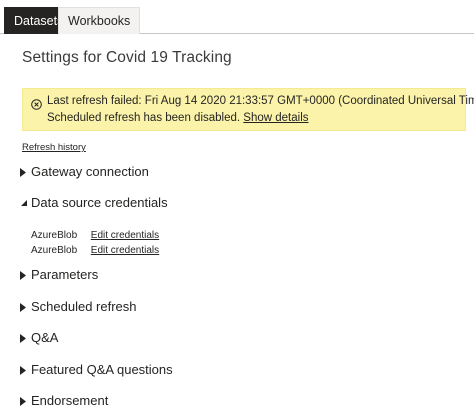  I want to click on section-label: Featured Q&A questions, so click(102, 369).